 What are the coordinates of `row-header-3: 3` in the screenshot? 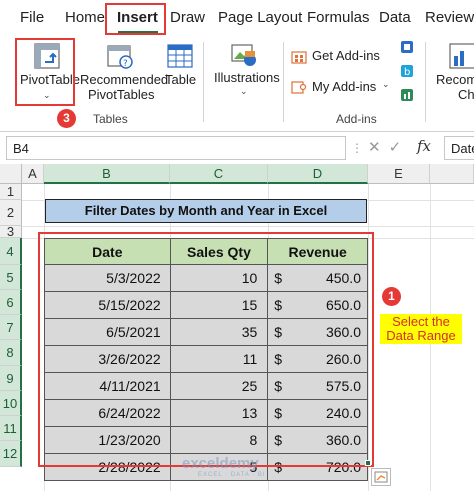 It's located at (11, 231).